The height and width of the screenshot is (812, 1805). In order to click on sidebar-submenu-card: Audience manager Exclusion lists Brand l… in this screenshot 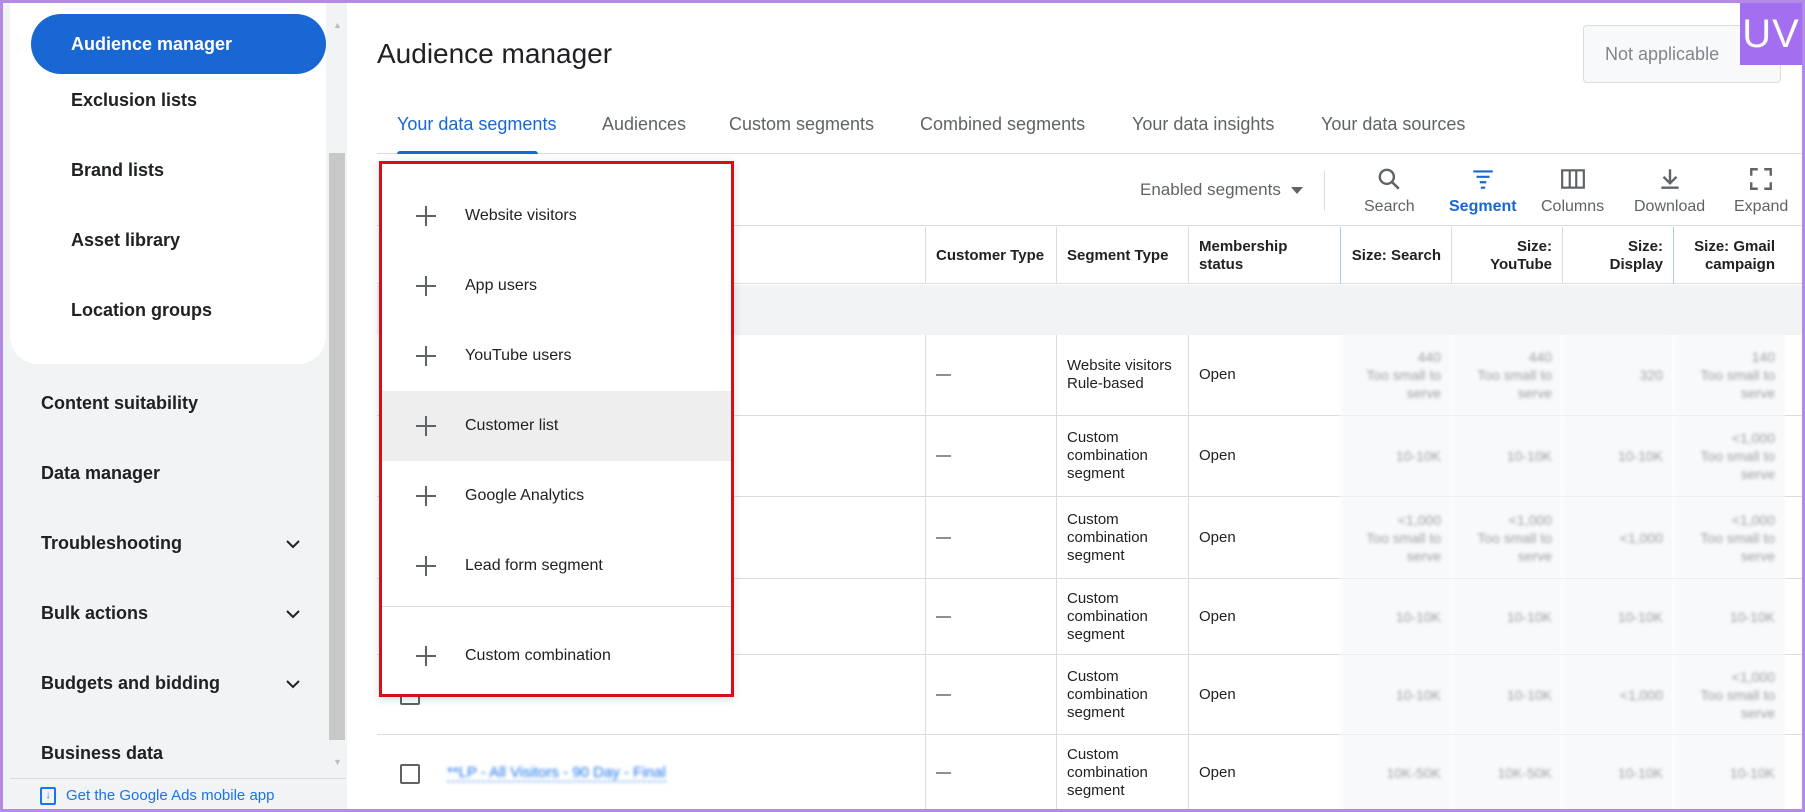, I will do `click(168, 182)`.